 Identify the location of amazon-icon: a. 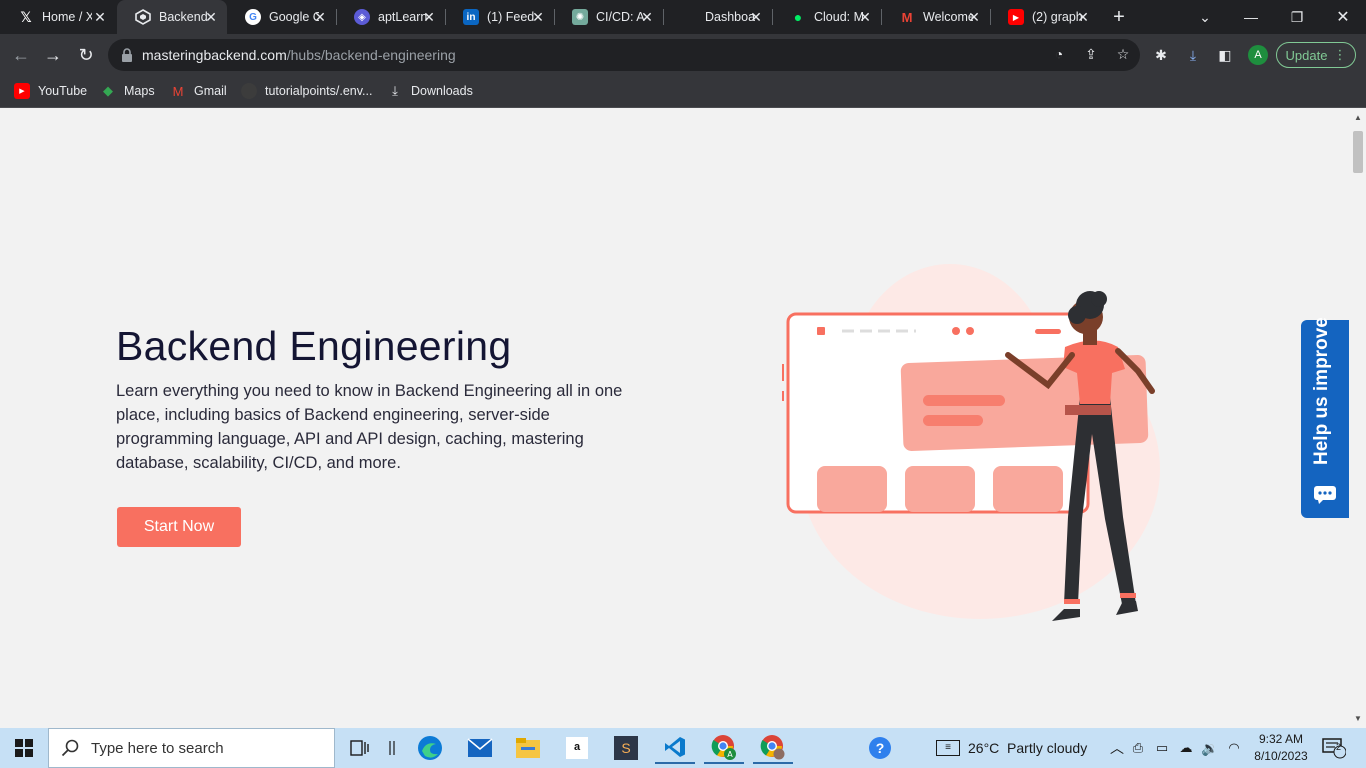
(577, 748).